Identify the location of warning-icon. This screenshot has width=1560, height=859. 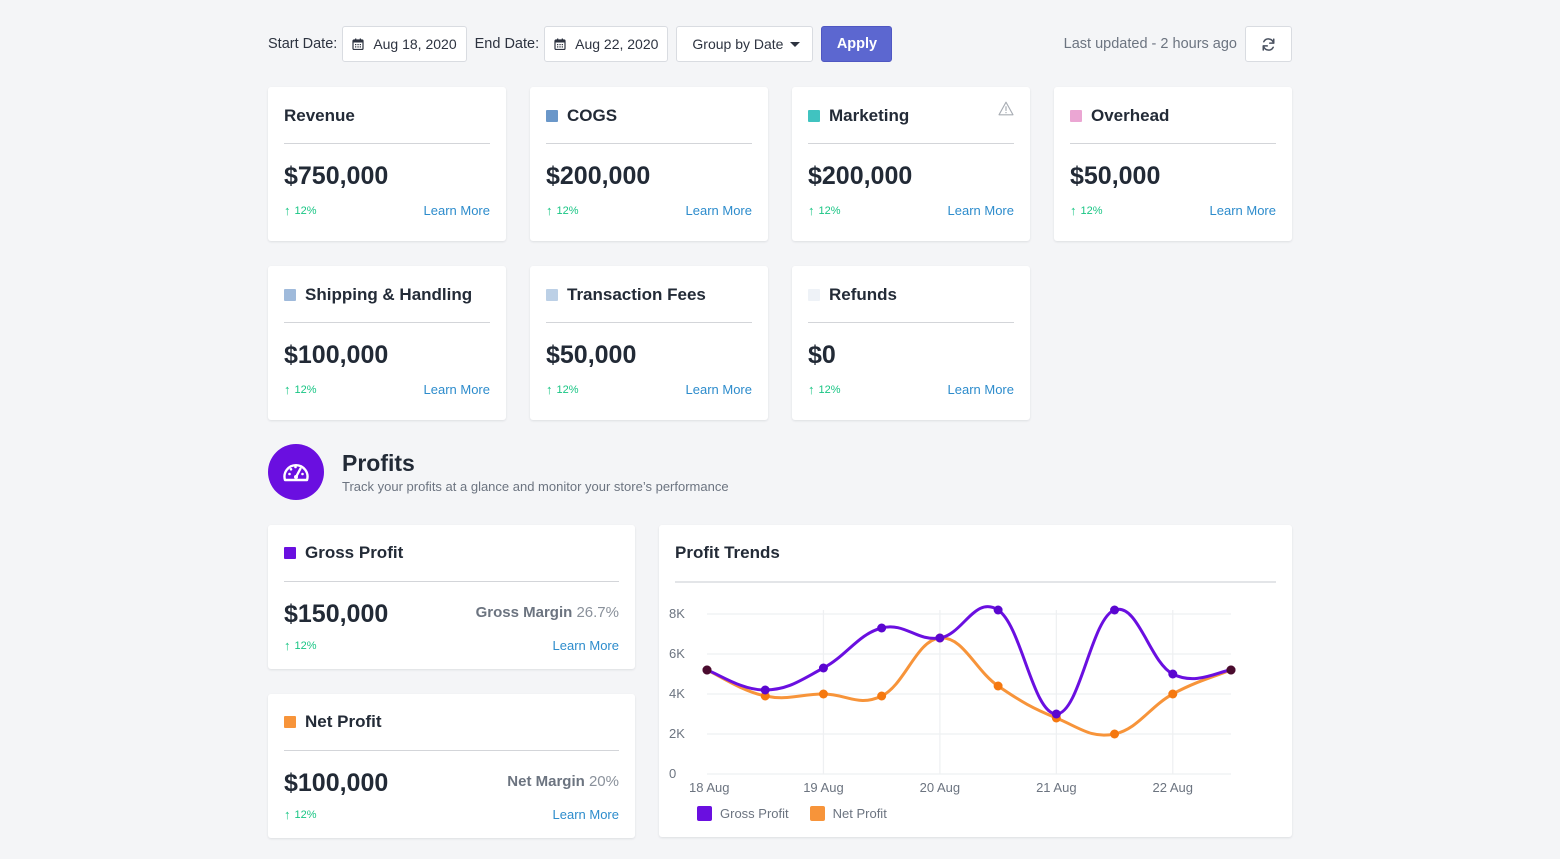
(1006, 108).